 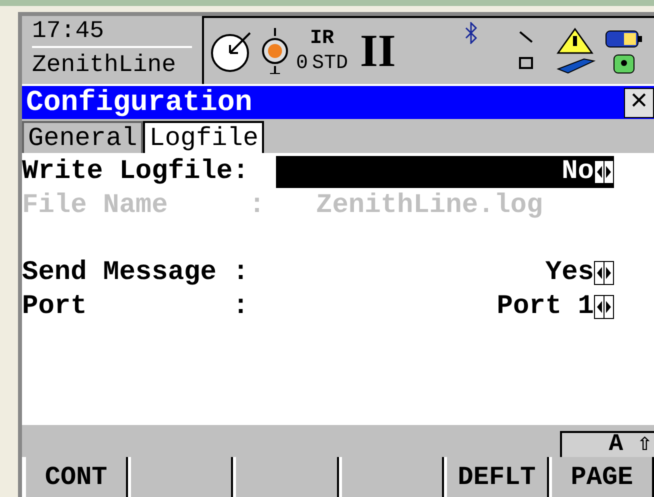 What do you see at coordinates (471, 33) in the screenshot?
I see `bluetooth-icon` at bounding box center [471, 33].